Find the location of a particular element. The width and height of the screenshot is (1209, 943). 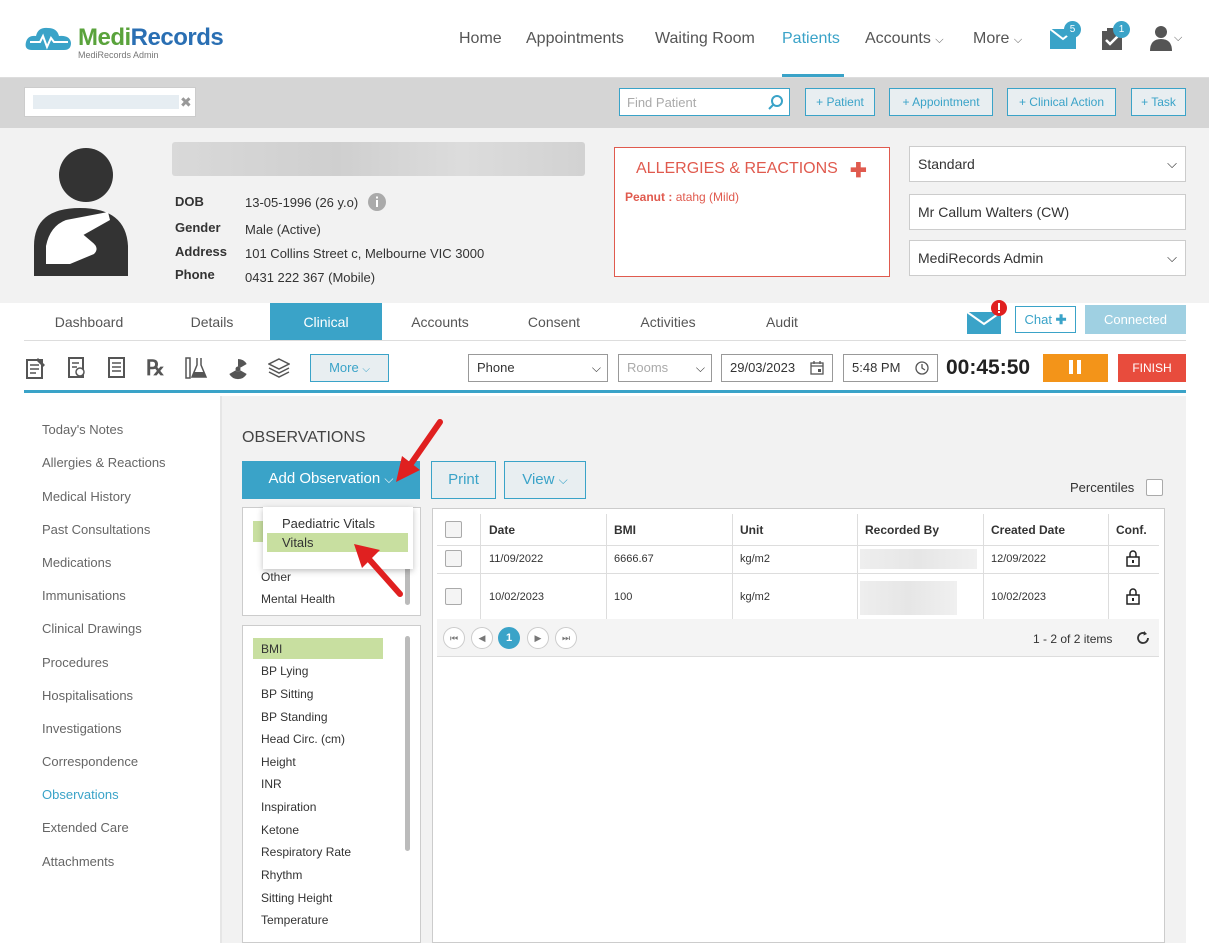

sidebar-item-clinical-drawings: Clinical Drawings is located at coordinates (92, 628).